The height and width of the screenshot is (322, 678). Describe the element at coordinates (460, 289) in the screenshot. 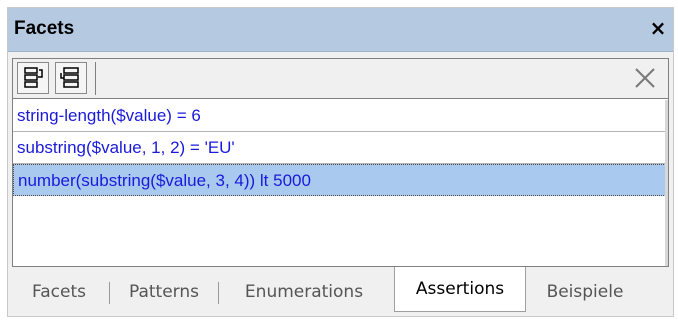

I see `tab-assertions: Assertions` at that location.